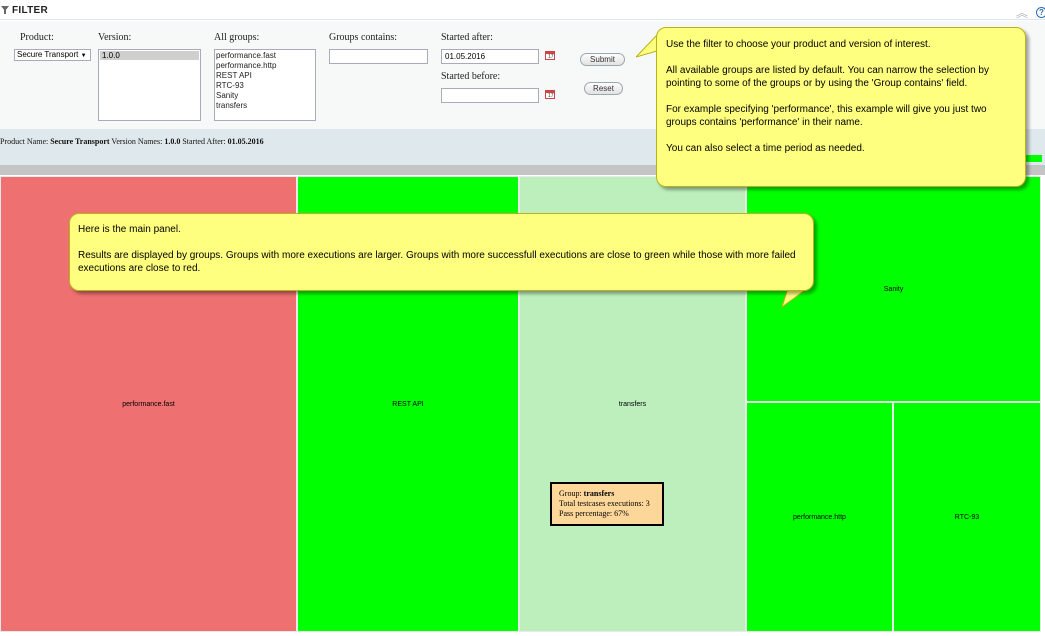 The height and width of the screenshot is (636, 1045). I want to click on groups-contains-input, so click(378, 56).